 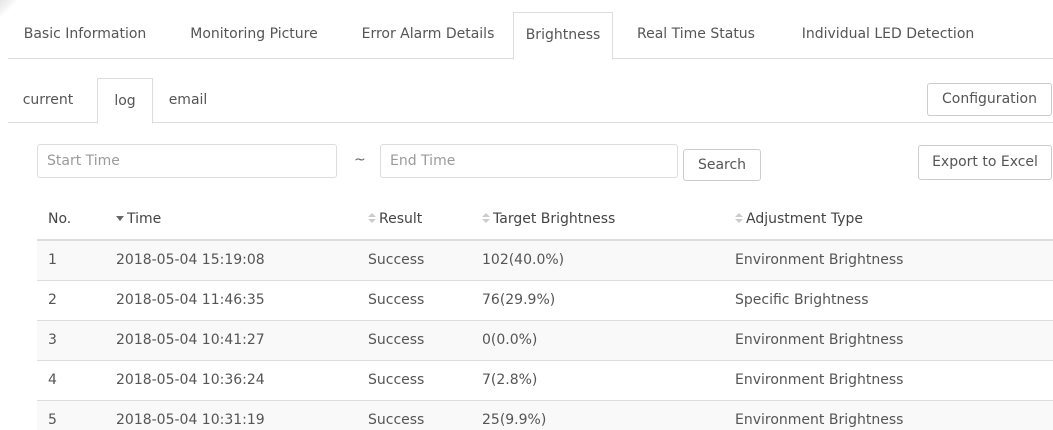 I want to click on start-time-input, so click(x=187, y=161).